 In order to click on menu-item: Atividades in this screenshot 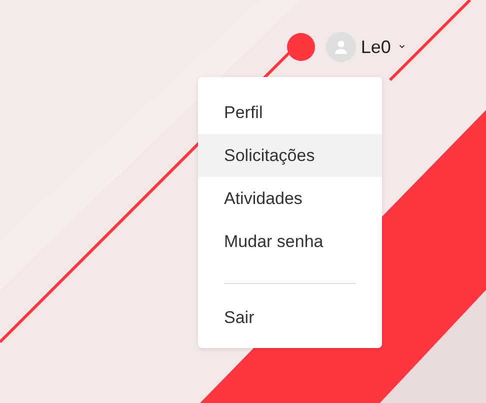, I will do `click(290, 198)`.